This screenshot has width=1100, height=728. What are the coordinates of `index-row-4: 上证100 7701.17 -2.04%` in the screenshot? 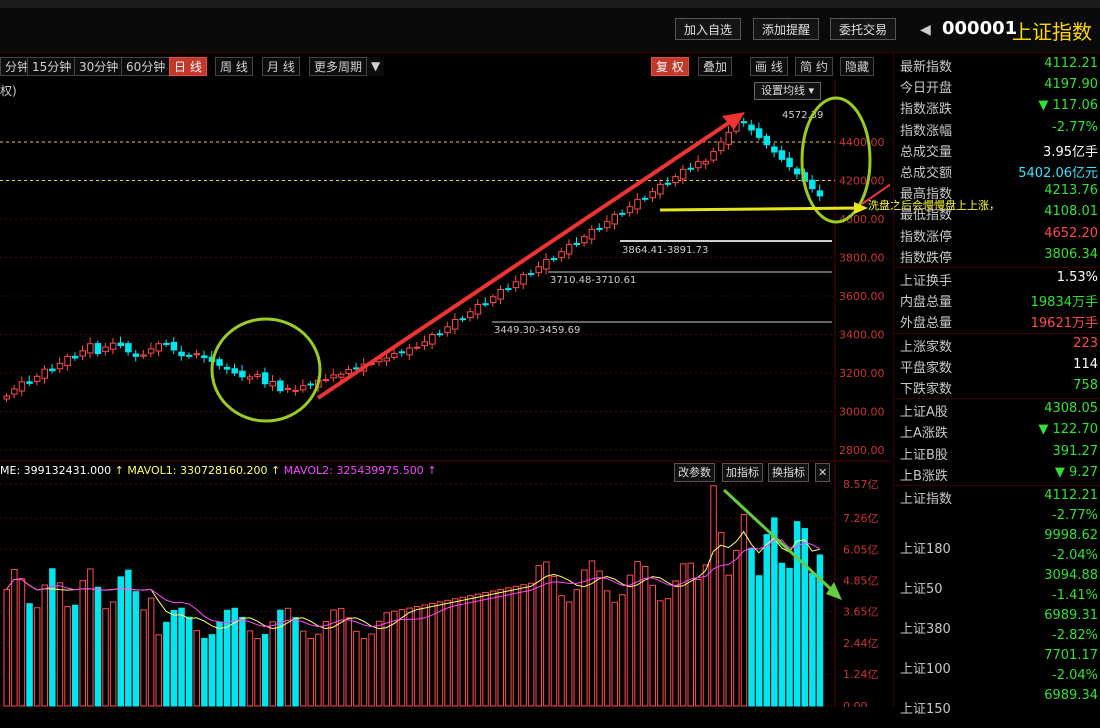 It's located at (999, 668).